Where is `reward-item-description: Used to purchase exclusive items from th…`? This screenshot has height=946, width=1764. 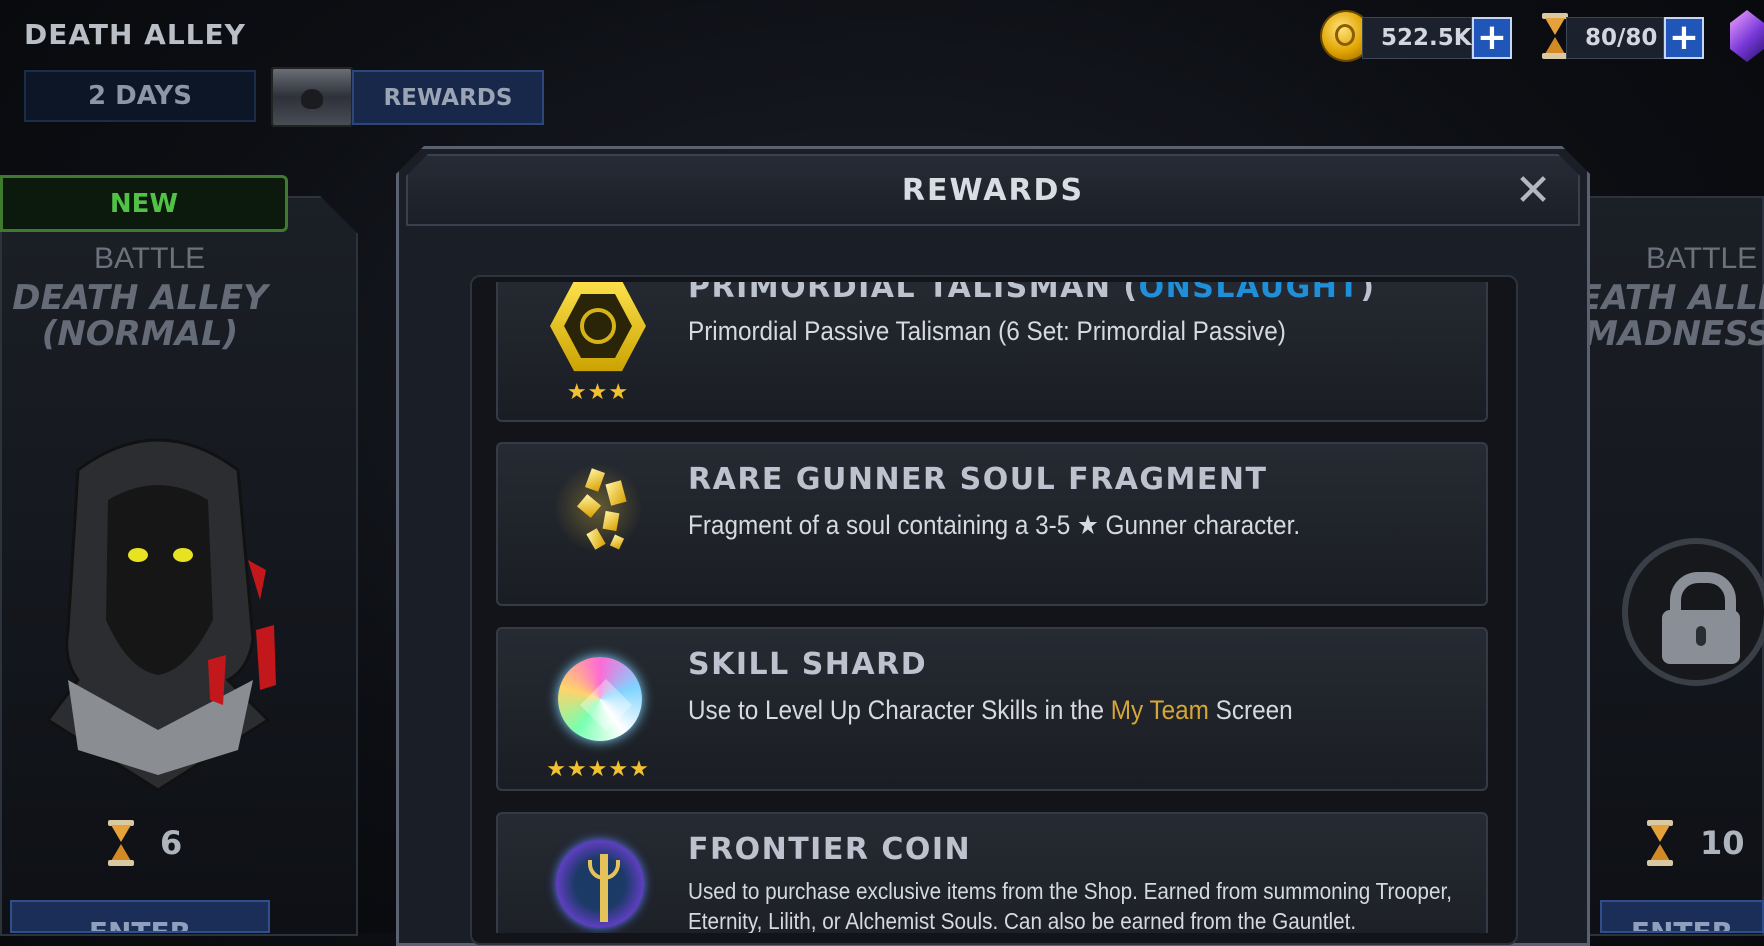
reward-item-description: Used to purchase exclusive items from th… is located at coordinates (1070, 904).